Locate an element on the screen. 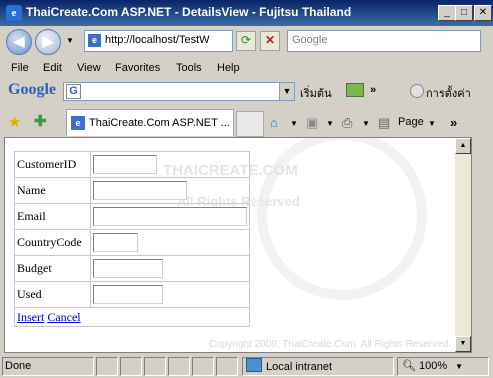 The width and height of the screenshot is (493, 378). field-label: Name is located at coordinates (52, 190).